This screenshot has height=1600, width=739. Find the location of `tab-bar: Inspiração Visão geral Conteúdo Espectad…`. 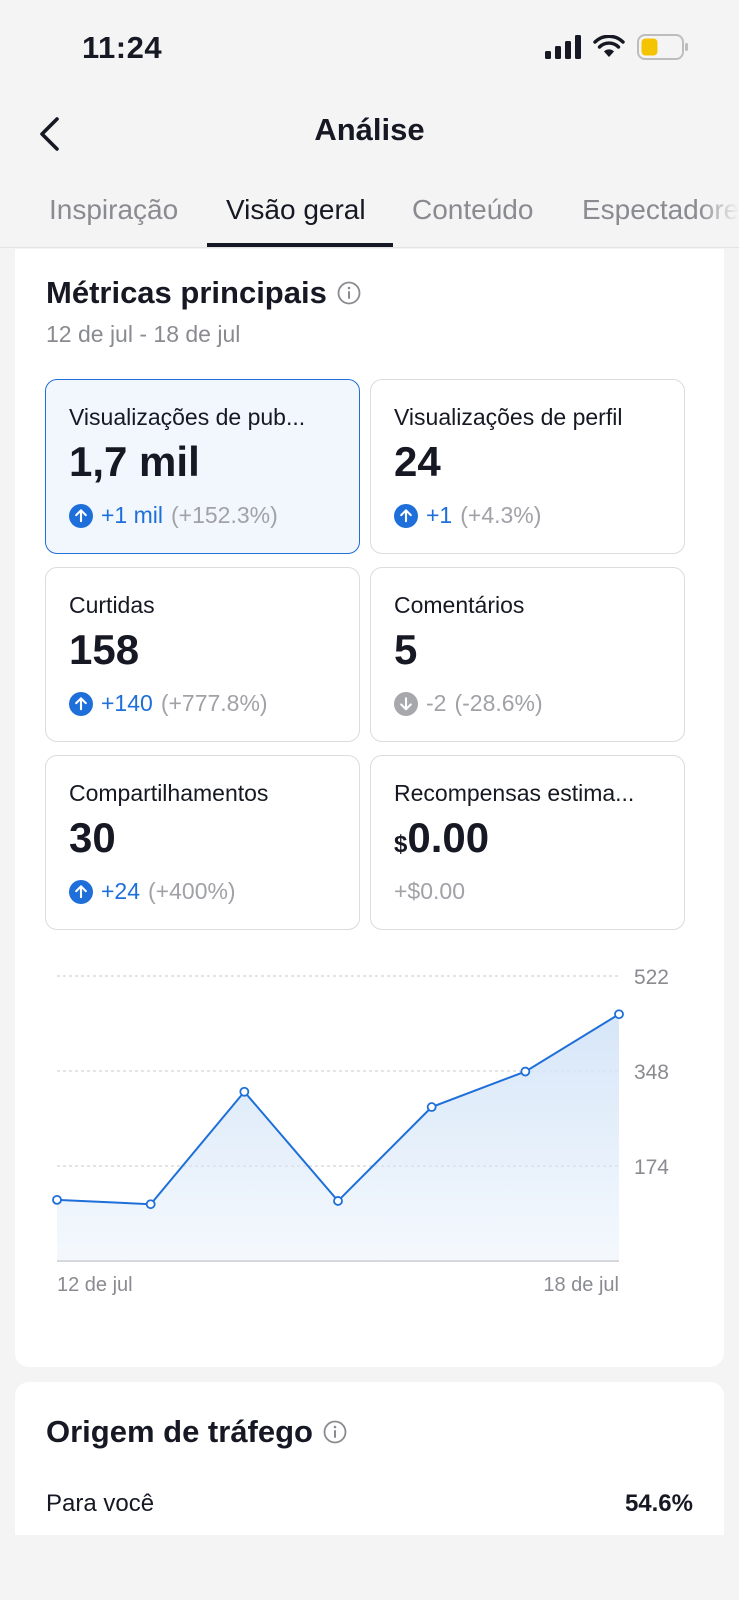

tab-bar: Inspiração Visão geral Conteúdo Espectad… is located at coordinates (369, 214).